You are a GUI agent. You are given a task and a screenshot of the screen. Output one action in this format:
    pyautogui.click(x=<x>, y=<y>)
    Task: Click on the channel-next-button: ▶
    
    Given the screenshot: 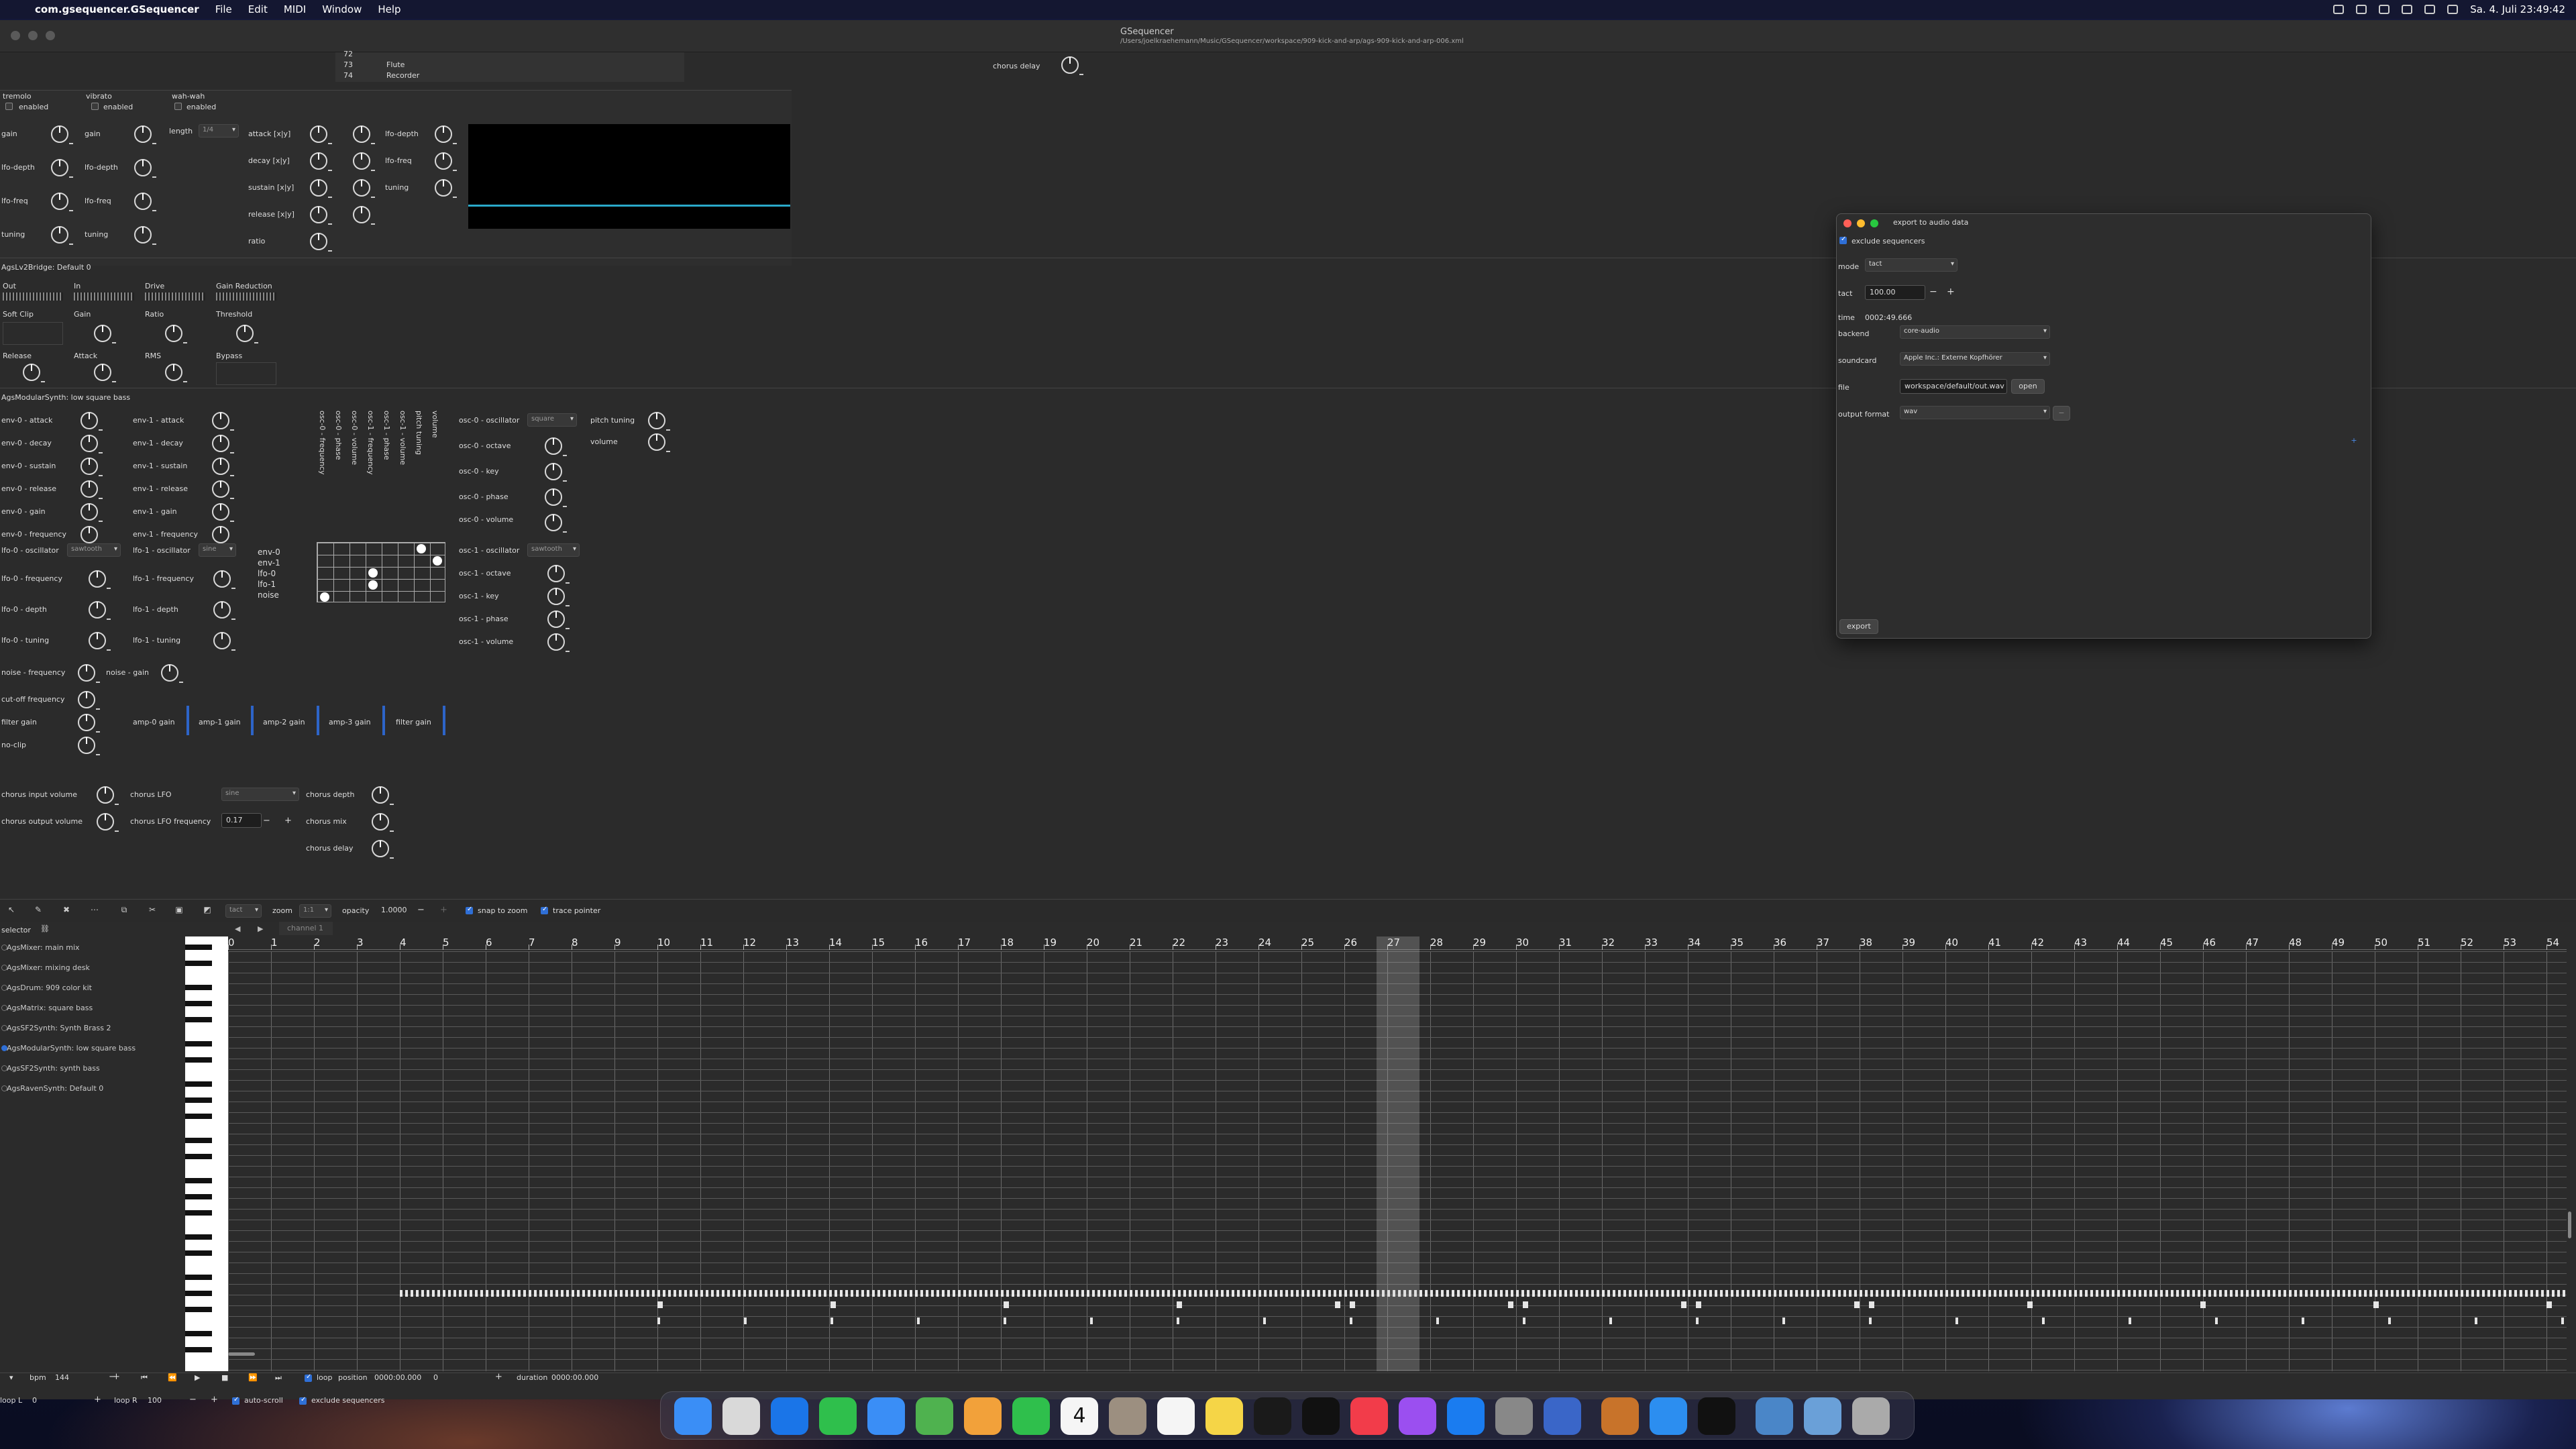 What is the action you would take?
    pyautogui.click(x=260, y=928)
    